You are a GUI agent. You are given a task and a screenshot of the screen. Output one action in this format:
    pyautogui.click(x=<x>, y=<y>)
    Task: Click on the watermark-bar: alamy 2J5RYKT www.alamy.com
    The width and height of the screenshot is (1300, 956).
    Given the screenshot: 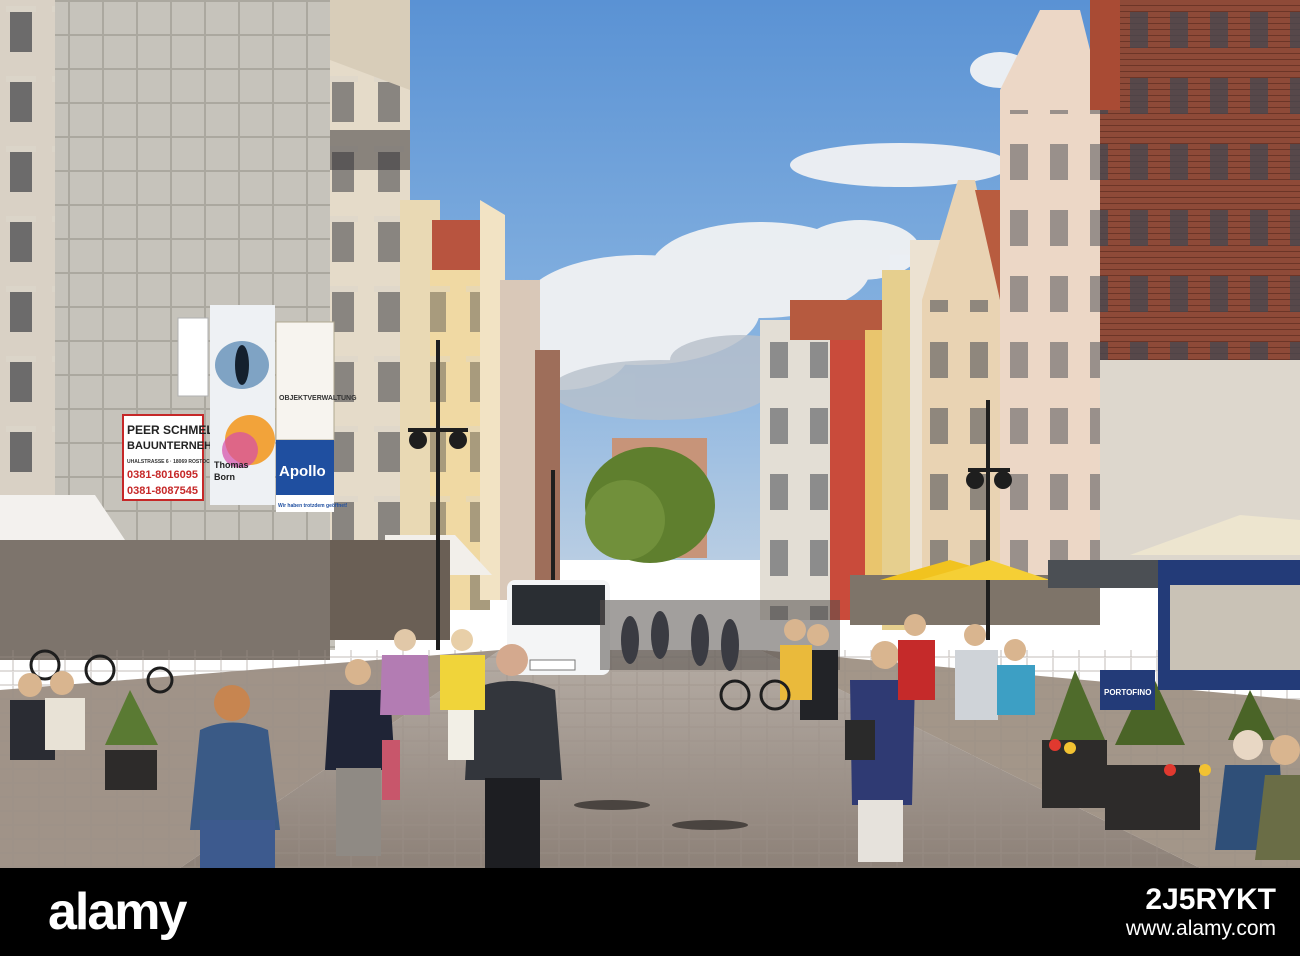 What is the action you would take?
    pyautogui.click(x=650, y=912)
    